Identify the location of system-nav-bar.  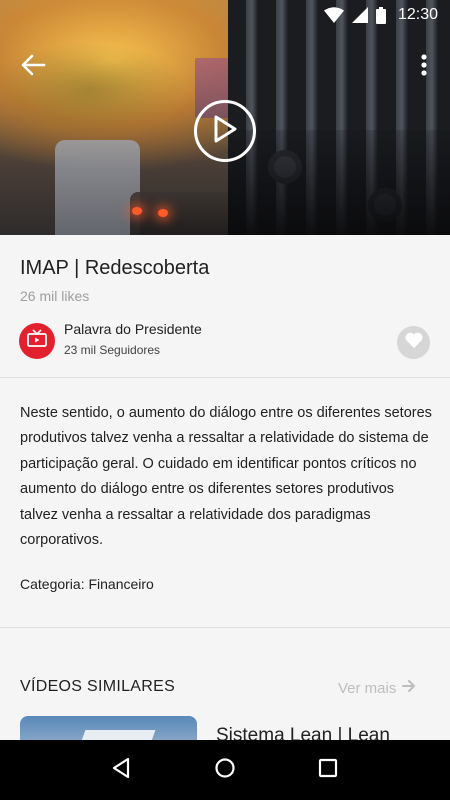
(225, 770).